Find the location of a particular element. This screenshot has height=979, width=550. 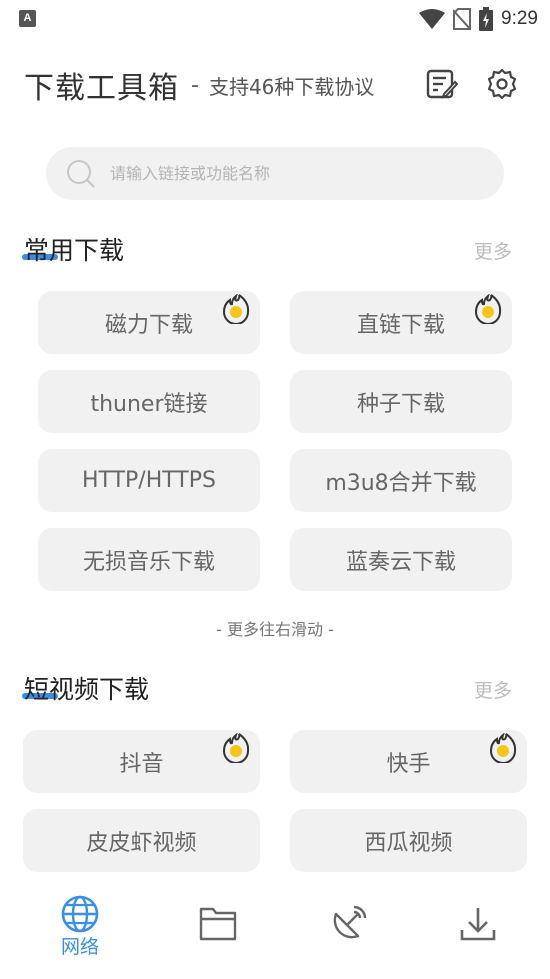

tile-thuner-link: thuner链接 is located at coordinates (149, 401).